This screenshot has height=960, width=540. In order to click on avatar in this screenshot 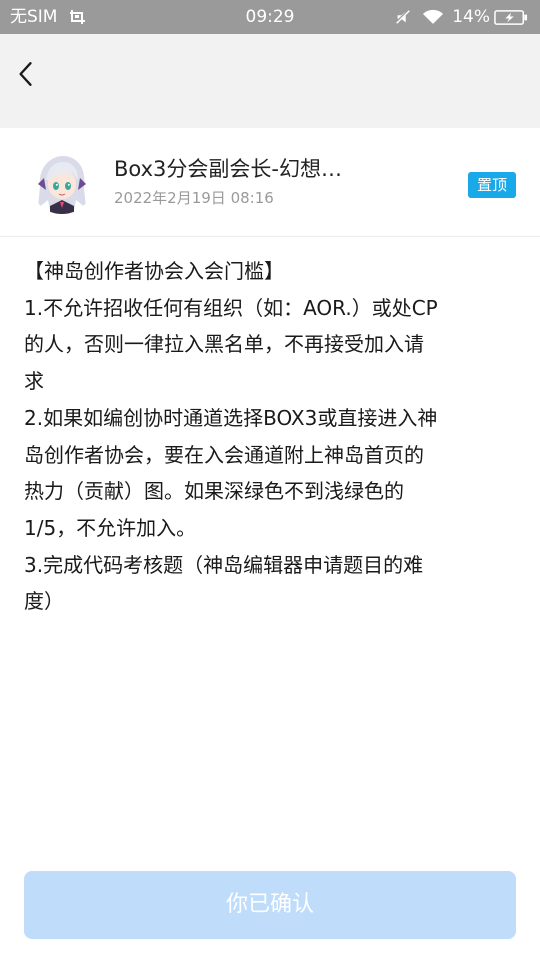, I will do `click(62, 182)`.